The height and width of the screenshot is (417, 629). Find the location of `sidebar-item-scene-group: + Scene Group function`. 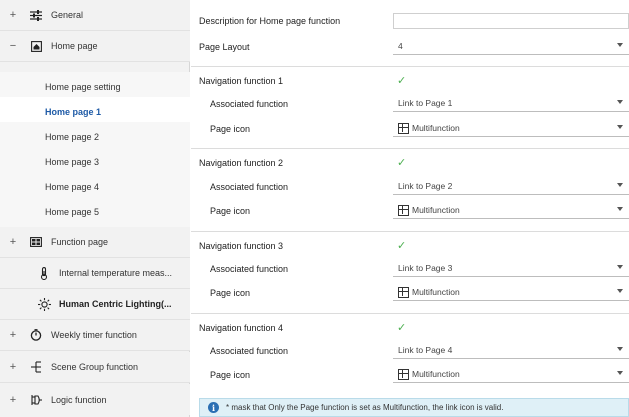

sidebar-item-scene-group: + Scene Group function is located at coordinates (95, 367).